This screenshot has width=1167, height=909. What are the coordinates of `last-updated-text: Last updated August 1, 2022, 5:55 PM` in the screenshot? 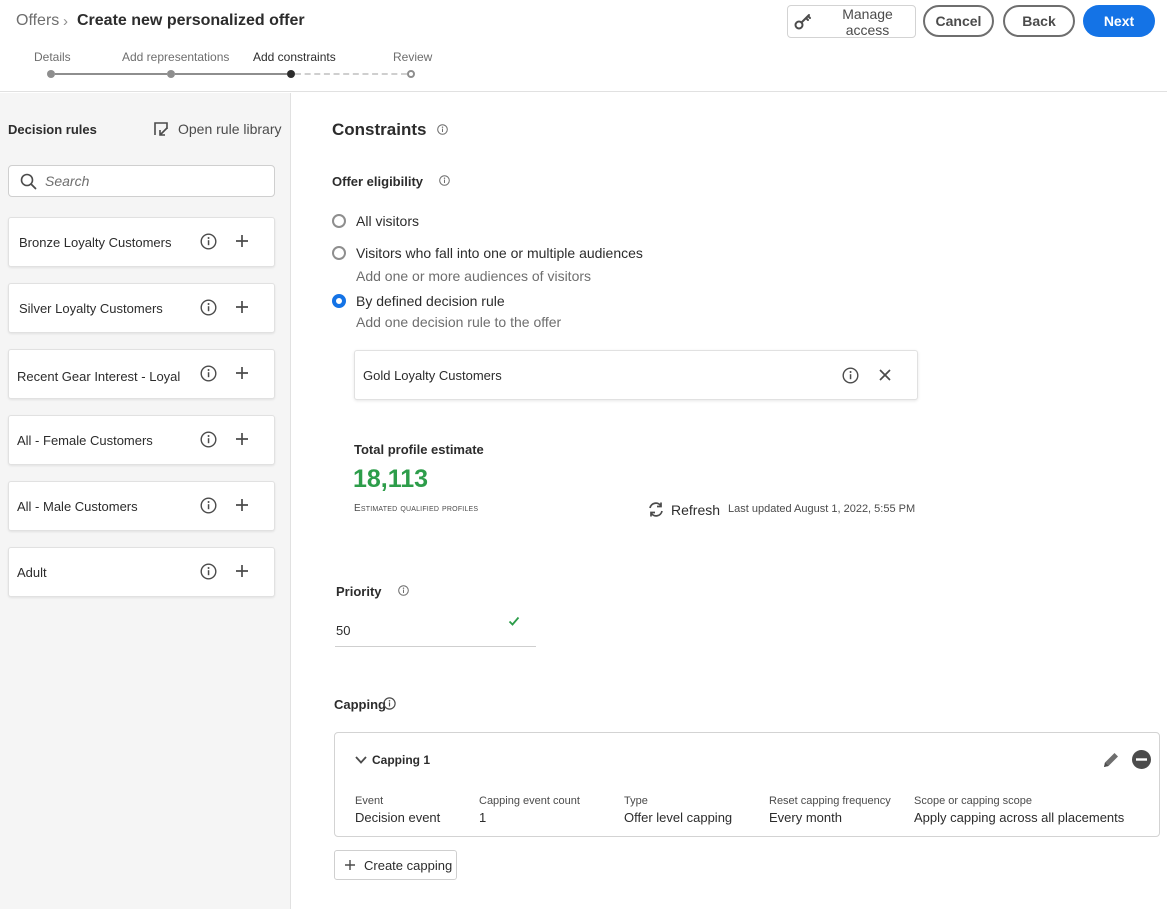 It's located at (822, 509).